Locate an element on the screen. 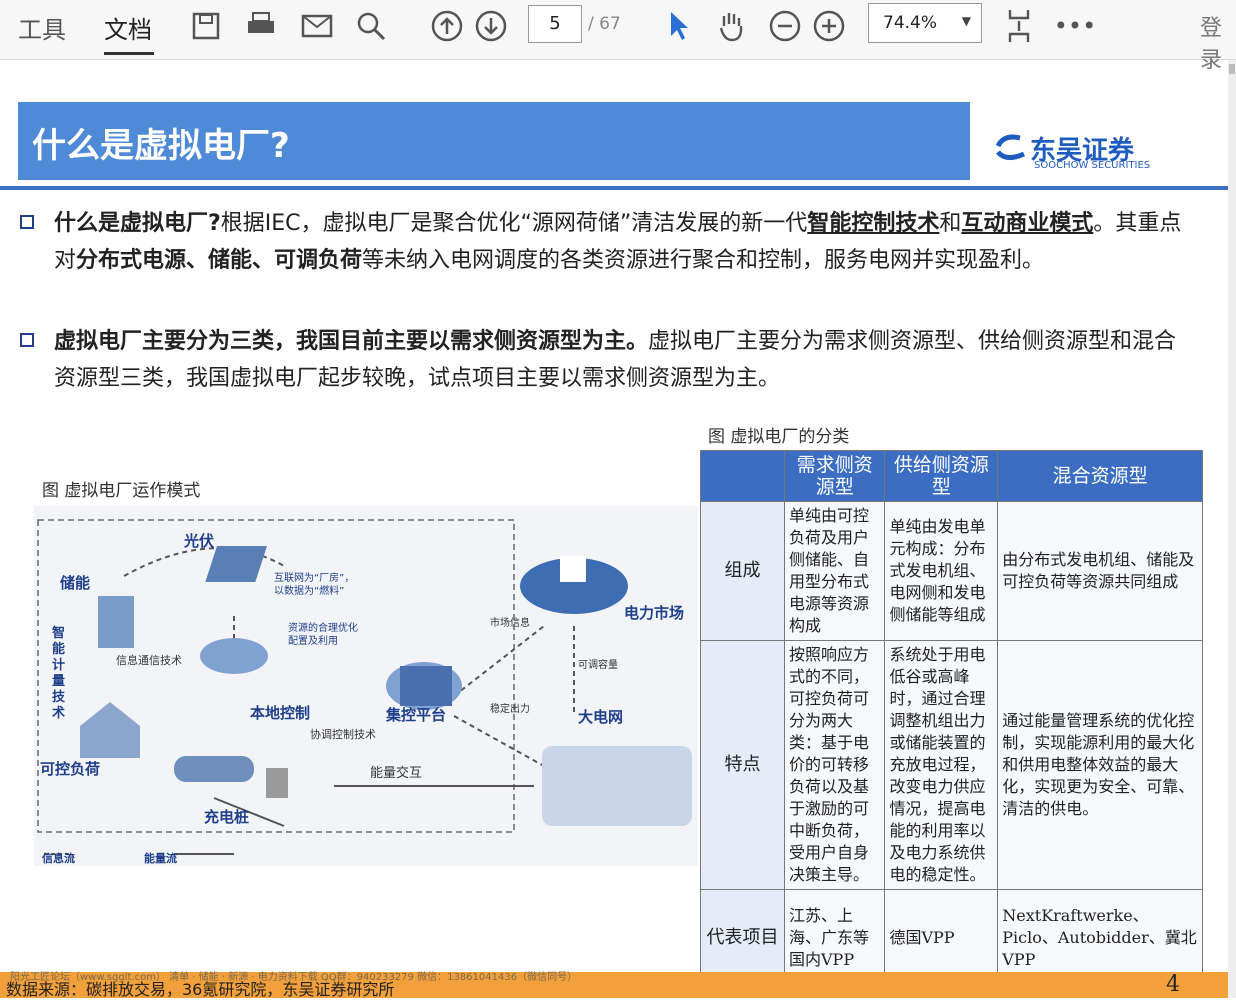 The height and width of the screenshot is (1000, 1236). p1-text: 和 is located at coordinates (950, 223).